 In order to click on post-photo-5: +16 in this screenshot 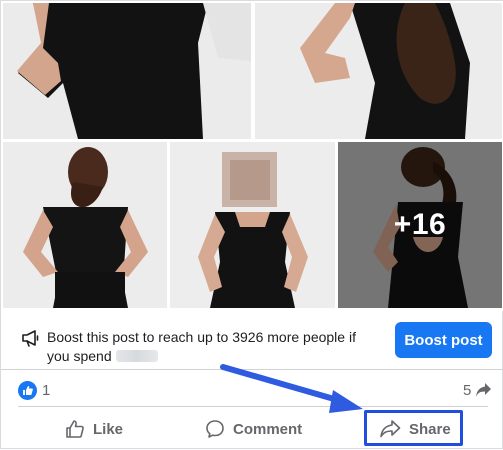, I will do `click(420, 225)`.